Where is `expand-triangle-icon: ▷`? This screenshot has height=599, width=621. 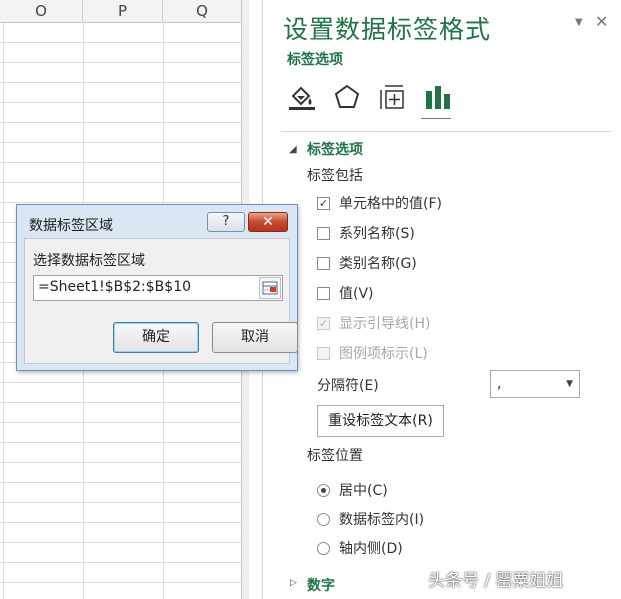
expand-triangle-icon: ▷ is located at coordinates (293, 583).